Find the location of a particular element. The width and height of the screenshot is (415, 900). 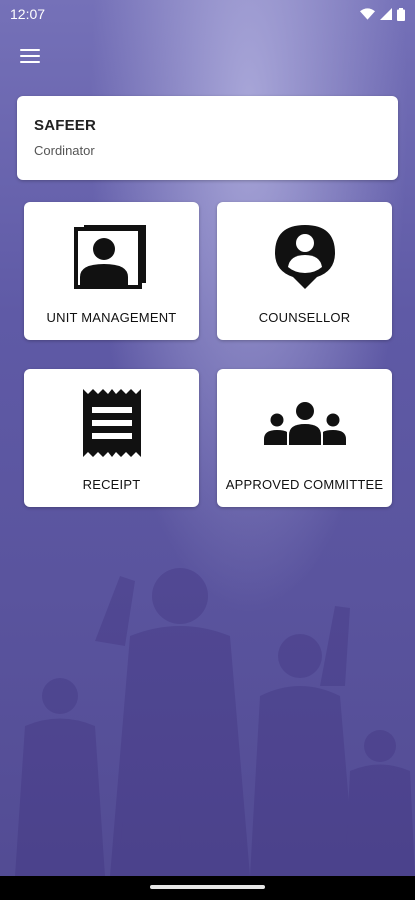

approved-committee-tile: APPROVED COMMITTEE is located at coordinates (304, 438).